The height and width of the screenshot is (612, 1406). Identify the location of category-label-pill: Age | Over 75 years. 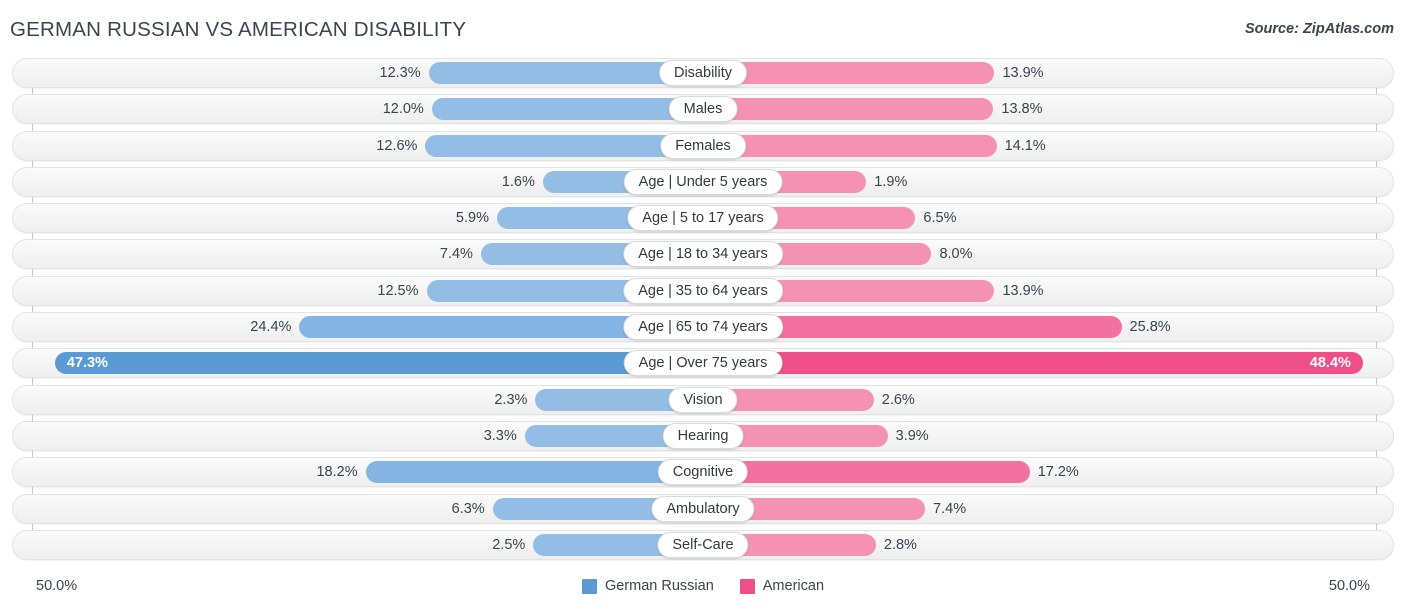
(703, 363).